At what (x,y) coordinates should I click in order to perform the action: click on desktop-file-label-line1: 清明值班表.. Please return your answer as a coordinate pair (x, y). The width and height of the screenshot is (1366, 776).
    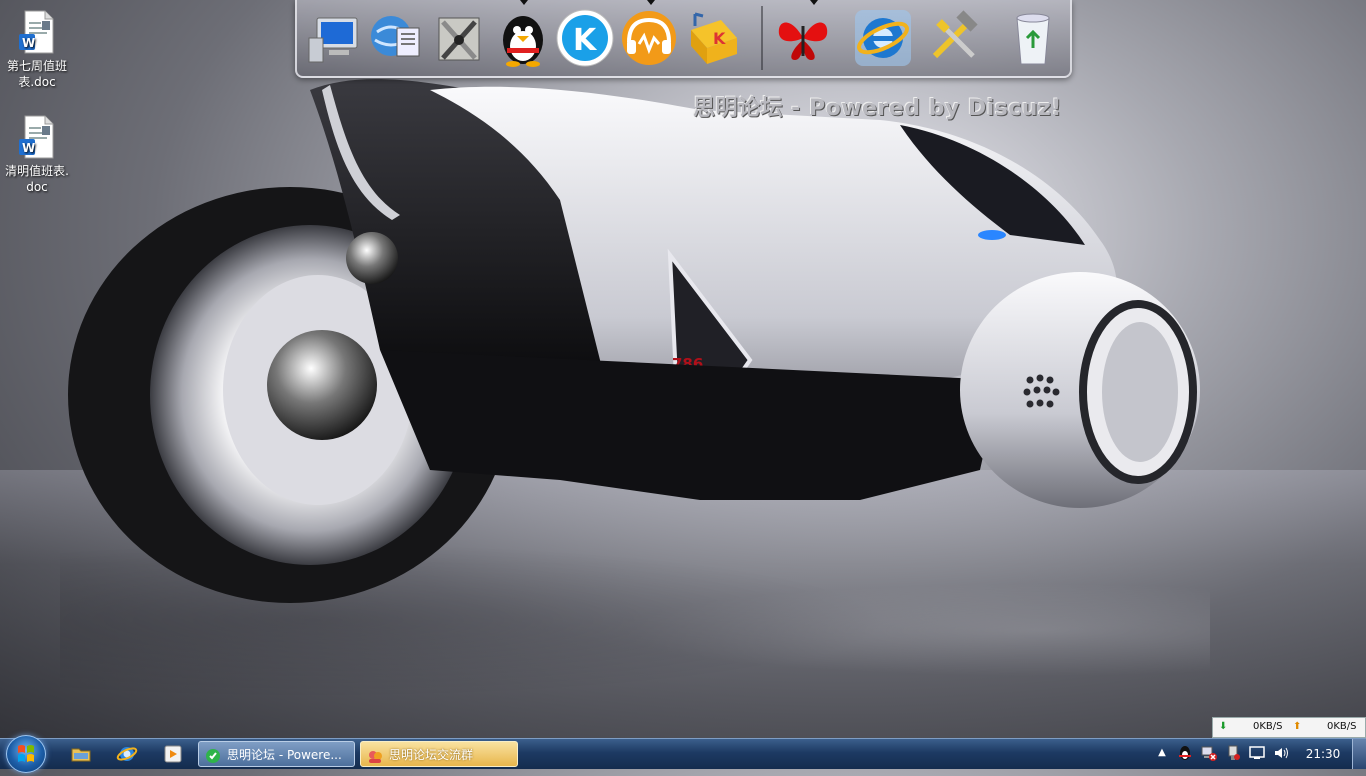
    Looking at the image, I should click on (37, 171).